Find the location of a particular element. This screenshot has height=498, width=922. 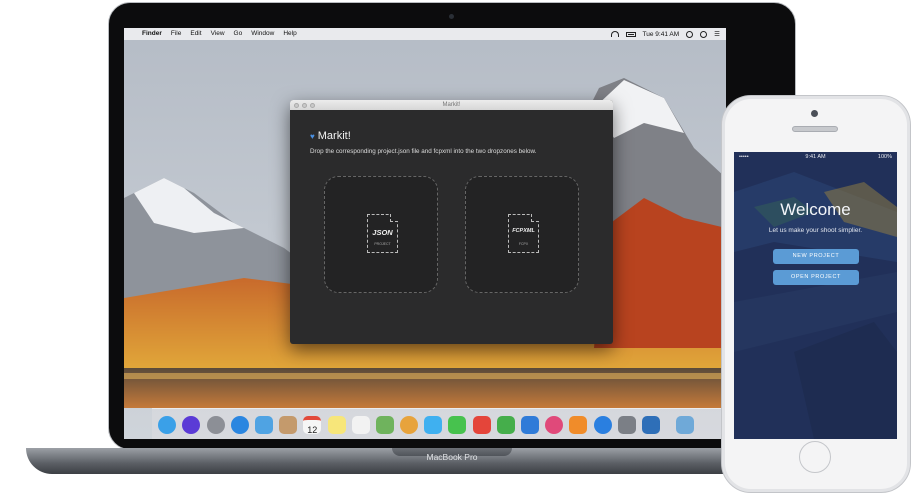

close-window-icon is located at coordinates (296, 105).